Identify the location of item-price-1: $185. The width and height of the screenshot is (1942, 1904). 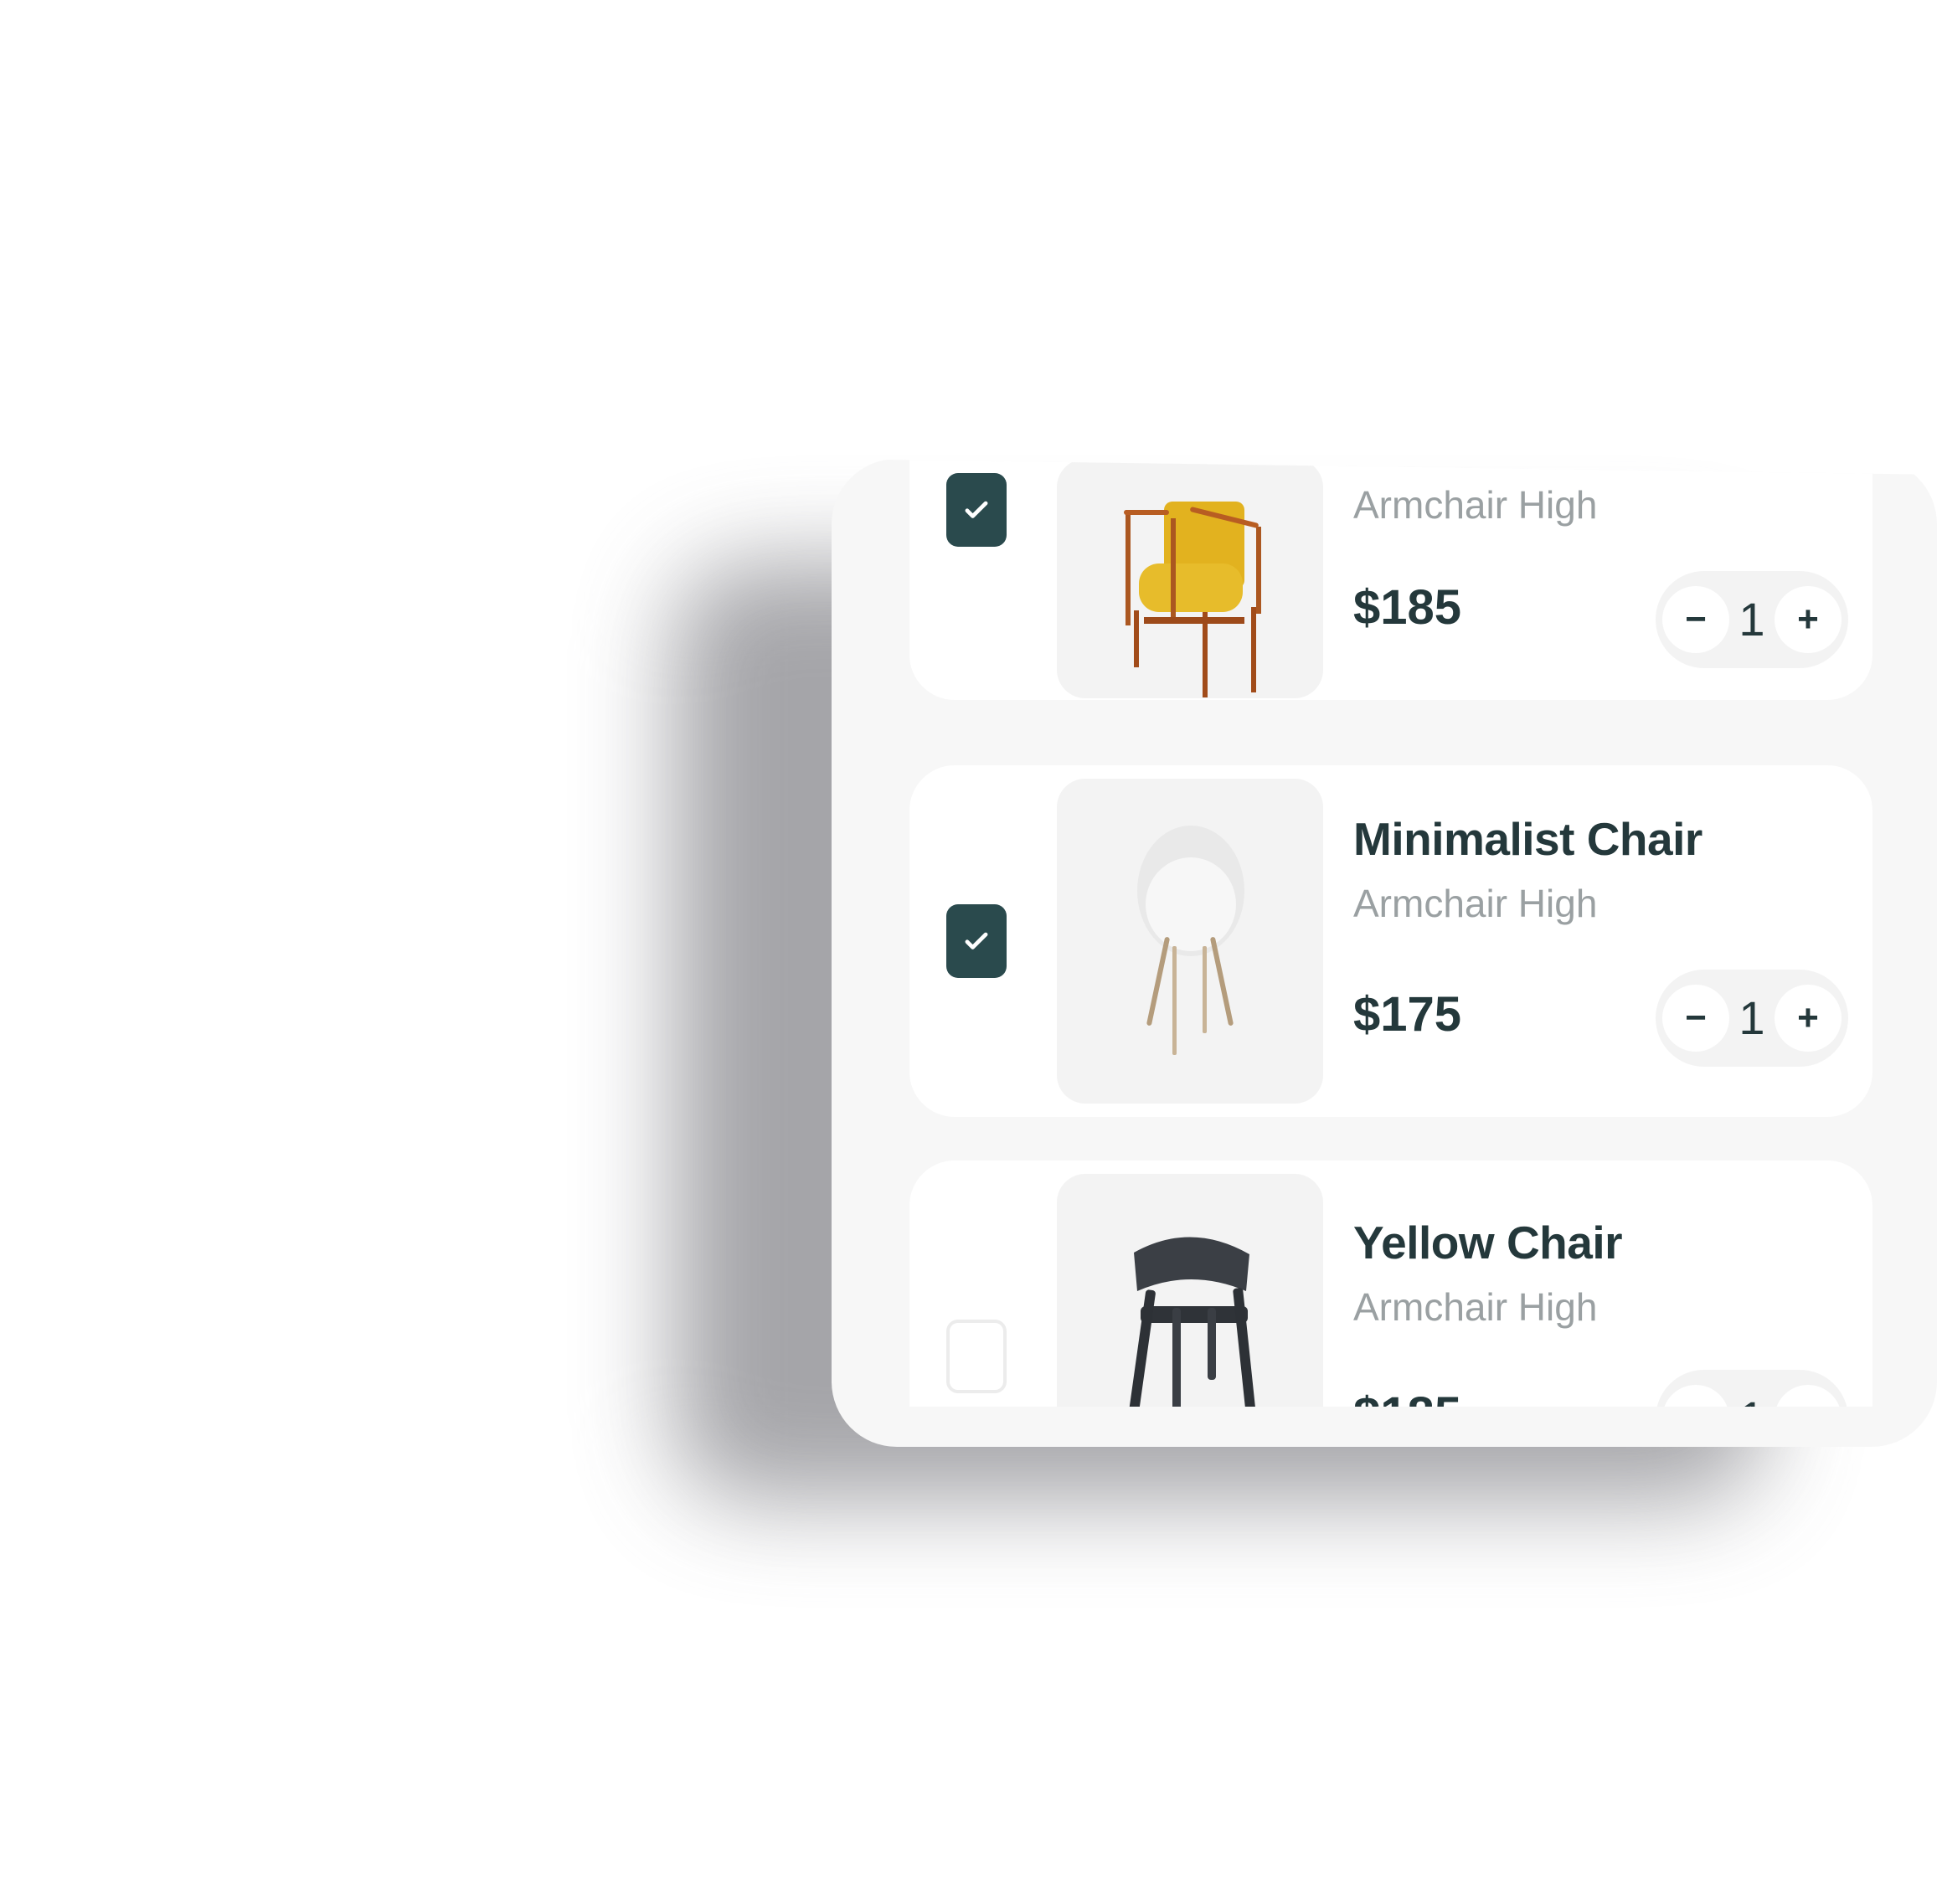
(1407, 607).